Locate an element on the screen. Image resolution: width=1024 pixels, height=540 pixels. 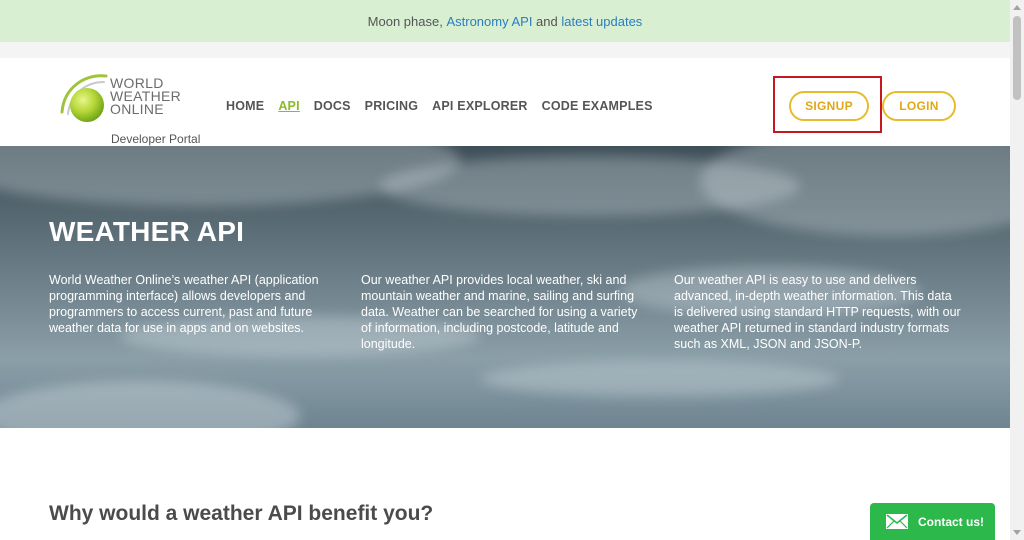
nav-home: HOME is located at coordinates (245, 106).